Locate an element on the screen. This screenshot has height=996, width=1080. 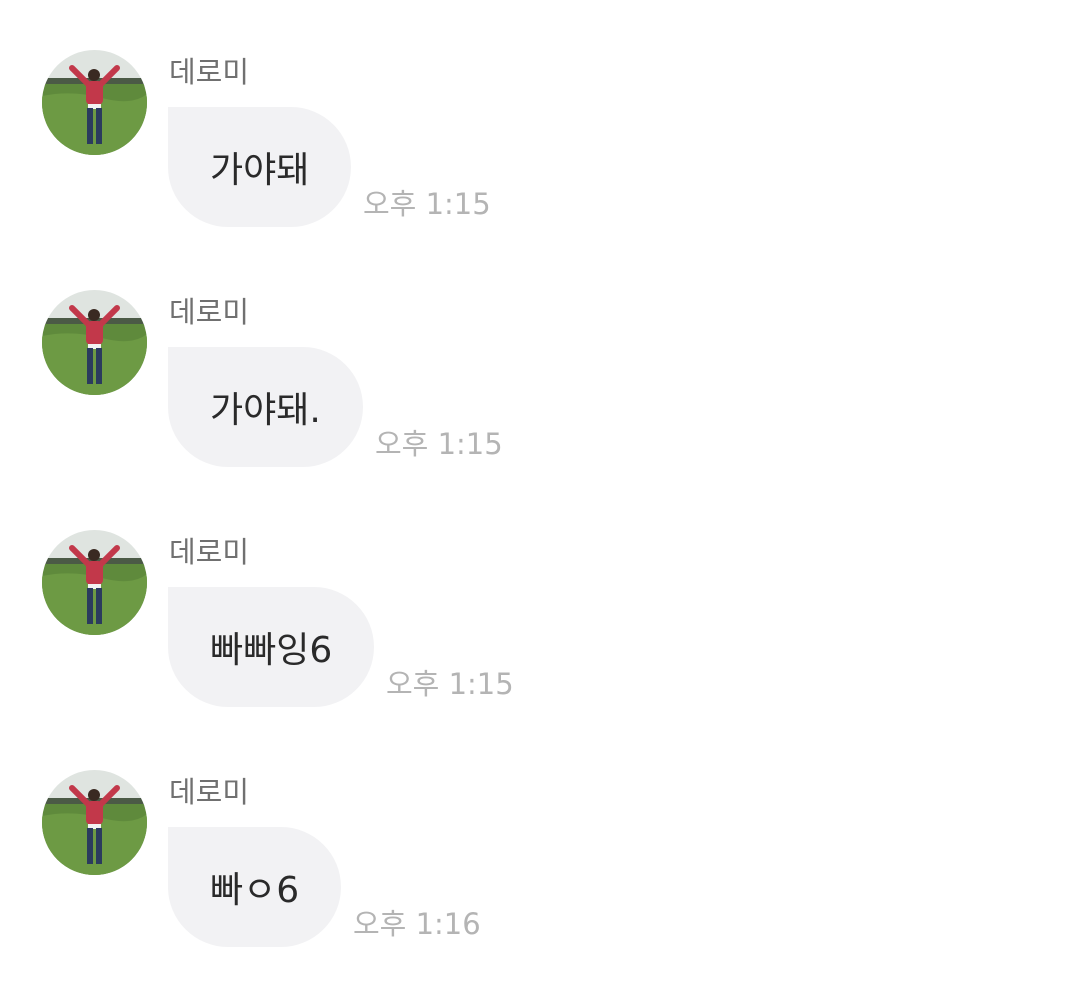
message-bubble: 가야돼 is located at coordinates (260, 167).